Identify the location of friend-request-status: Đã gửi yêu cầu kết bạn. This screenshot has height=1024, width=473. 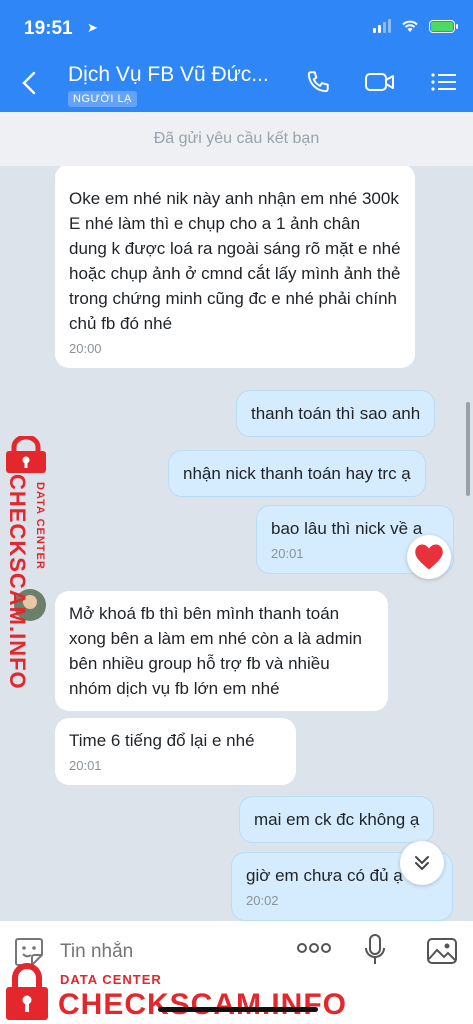
(236, 139).